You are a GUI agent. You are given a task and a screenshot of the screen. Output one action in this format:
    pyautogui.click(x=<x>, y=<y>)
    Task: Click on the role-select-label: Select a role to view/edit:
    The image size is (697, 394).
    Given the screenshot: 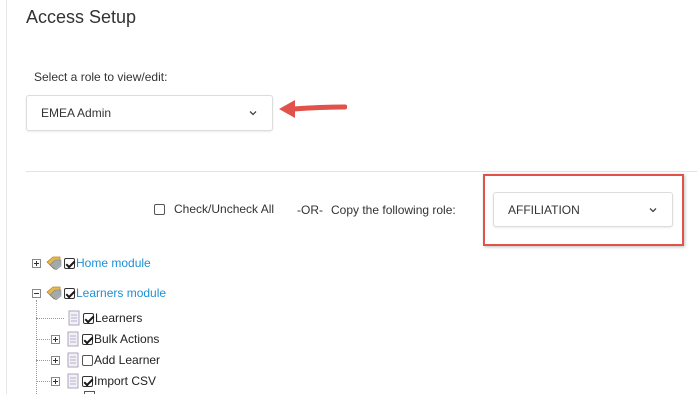 What is the action you would take?
    pyautogui.click(x=101, y=77)
    